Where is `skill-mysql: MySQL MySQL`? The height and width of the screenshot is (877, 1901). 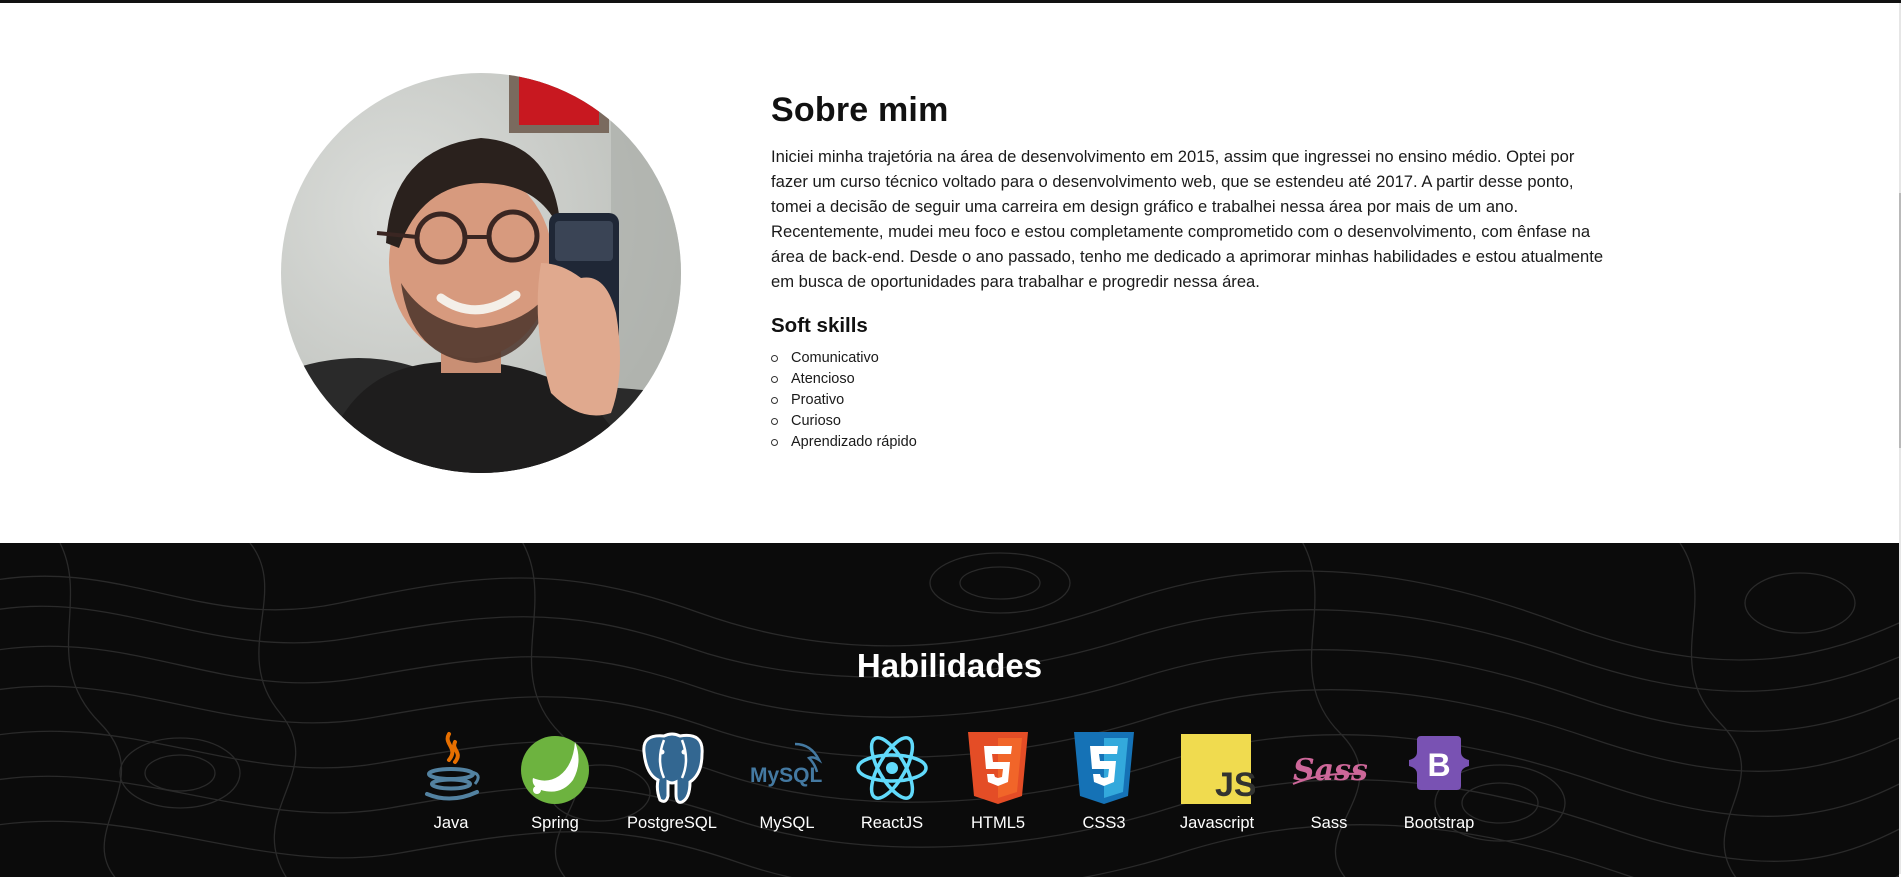
skill-mysql: MySQL MySQL is located at coordinates (787, 781).